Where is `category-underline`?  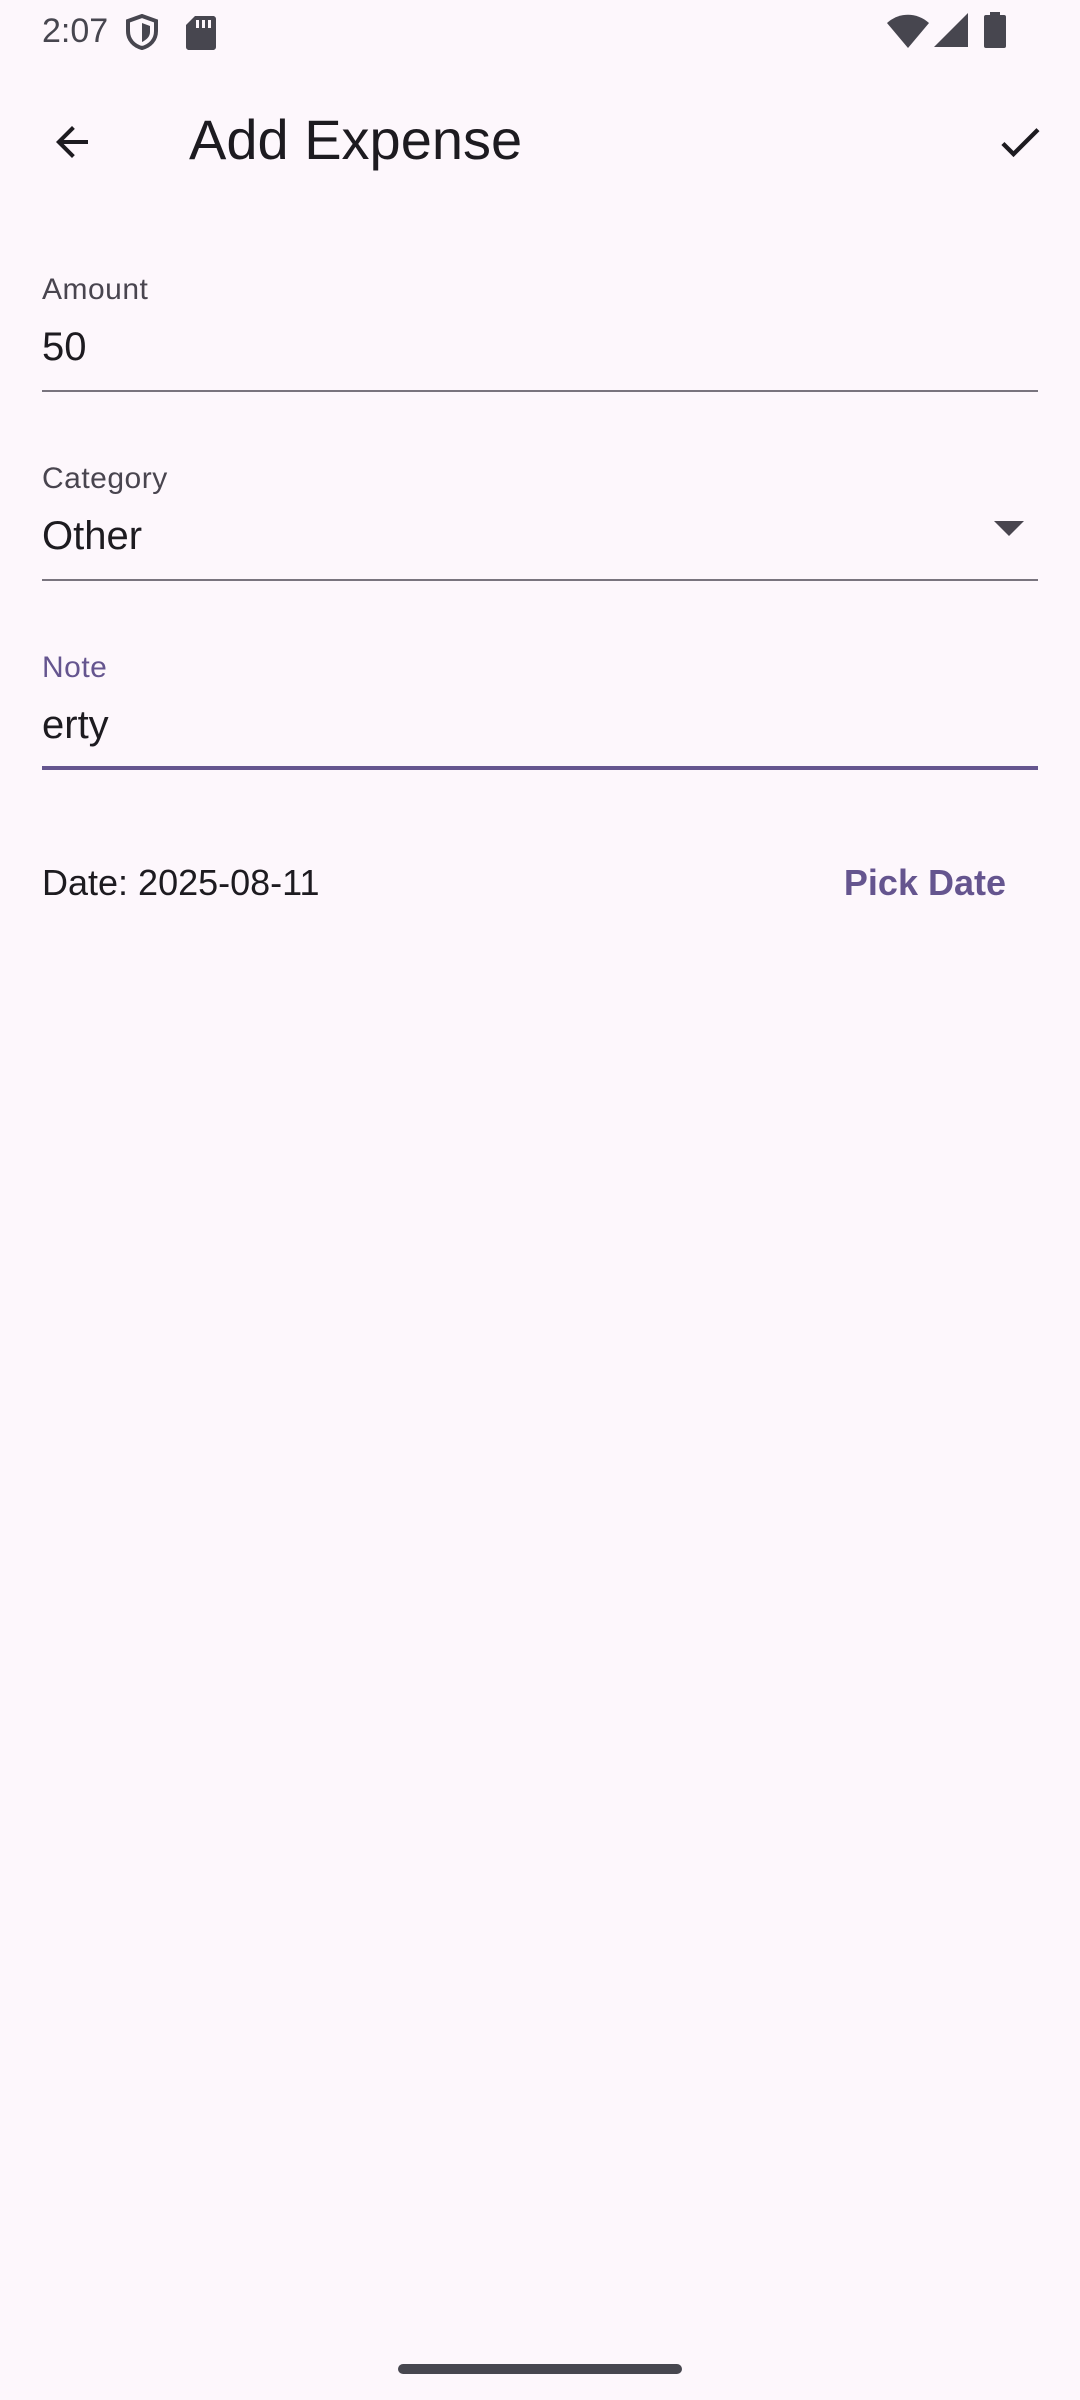
category-underline is located at coordinates (540, 580).